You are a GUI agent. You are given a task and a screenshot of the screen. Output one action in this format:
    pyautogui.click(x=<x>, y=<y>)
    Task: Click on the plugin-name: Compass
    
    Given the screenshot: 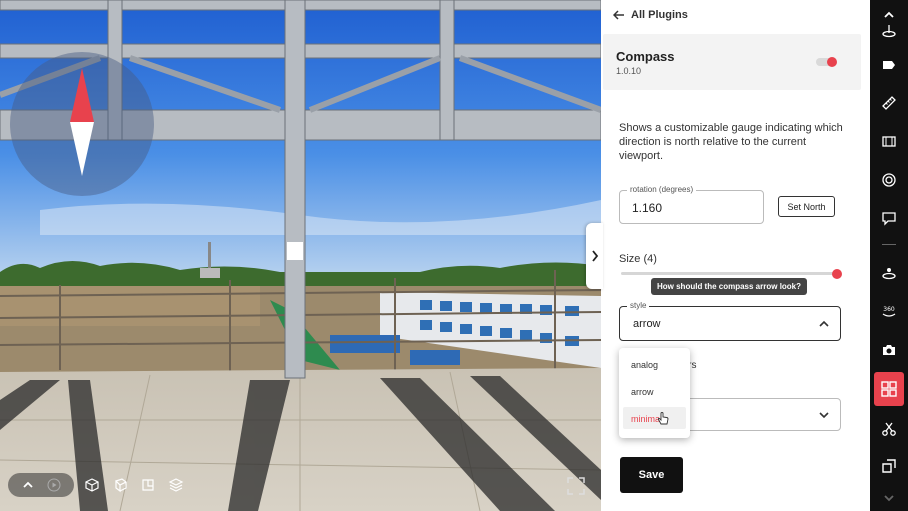 What is the action you would take?
    pyautogui.click(x=645, y=56)
    